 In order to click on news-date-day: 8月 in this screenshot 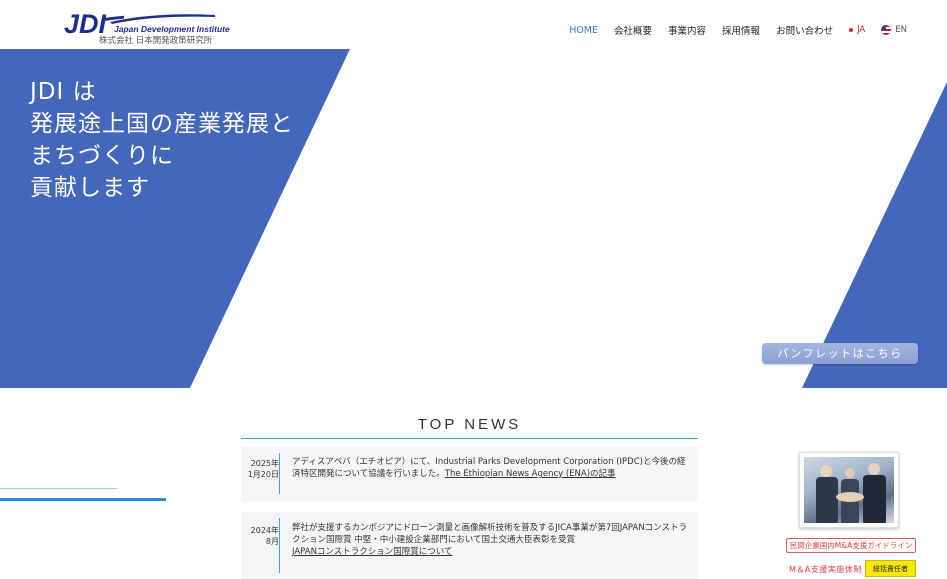, I will do `click(272, 541)`.